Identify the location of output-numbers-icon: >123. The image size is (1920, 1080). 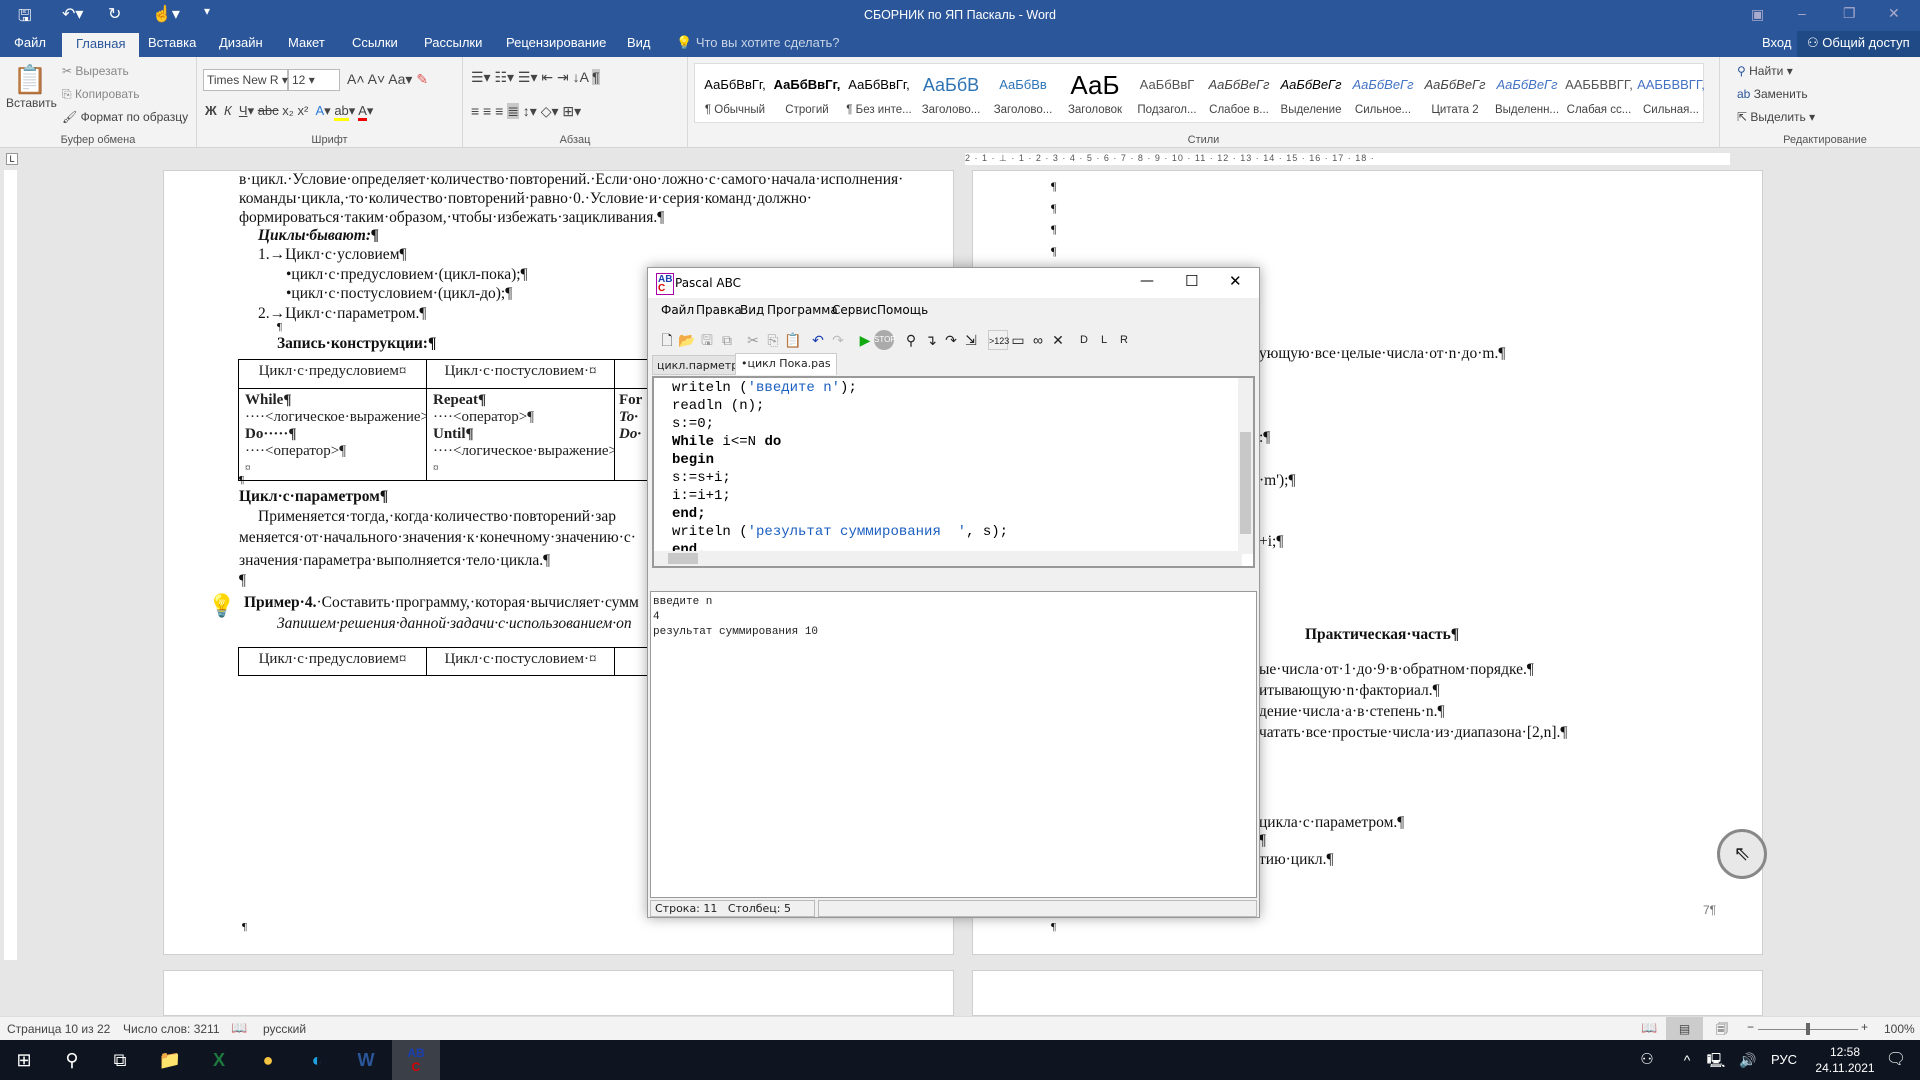
(998, 340).